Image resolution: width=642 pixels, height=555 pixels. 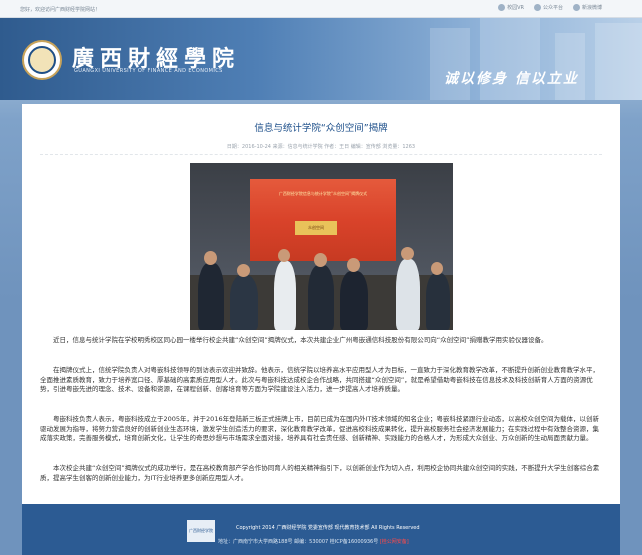 What do you see at coordinates (321, 9) in the screenshot?
I see `top-bar: 您好，欢迎访问广西财经学院网站！ 校园VR 公众平台 新浪微博` at bounding box center [321, 9].